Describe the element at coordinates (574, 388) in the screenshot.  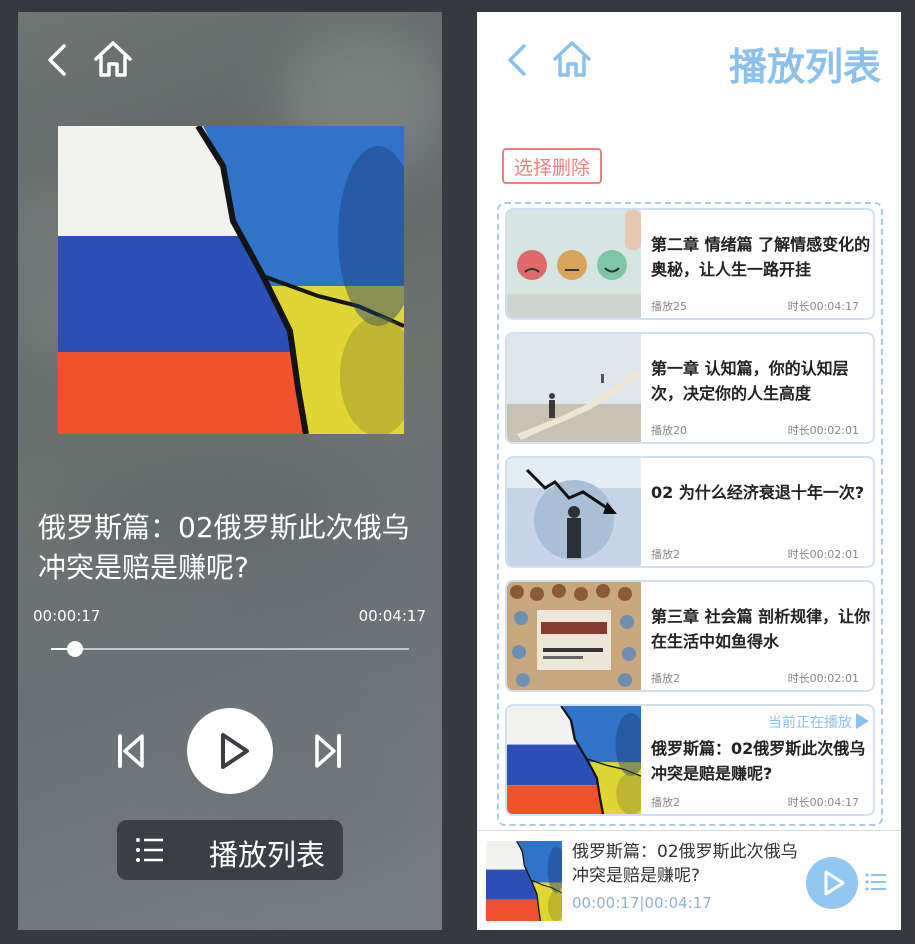
I see `thumbnail-stairs` at that location.